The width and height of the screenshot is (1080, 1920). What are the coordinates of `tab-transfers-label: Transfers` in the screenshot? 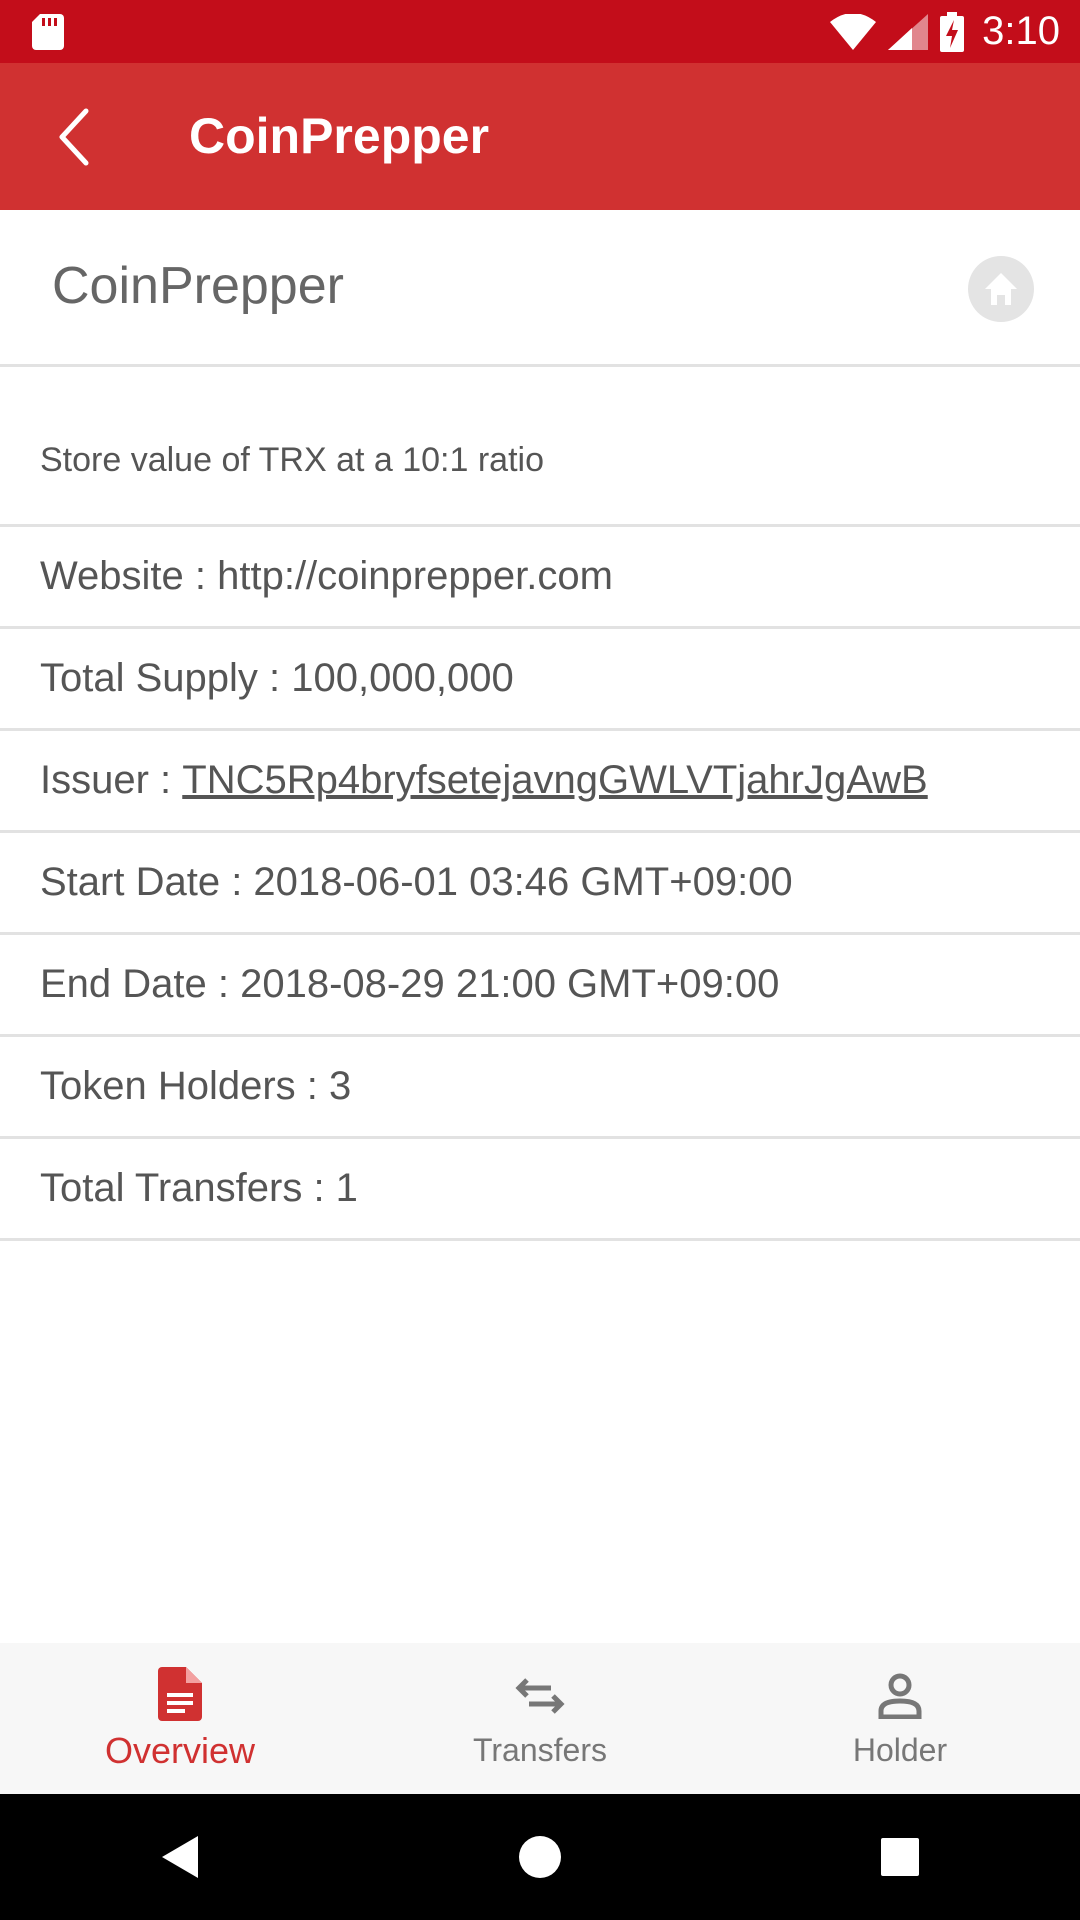 It's located at (540, 1750).